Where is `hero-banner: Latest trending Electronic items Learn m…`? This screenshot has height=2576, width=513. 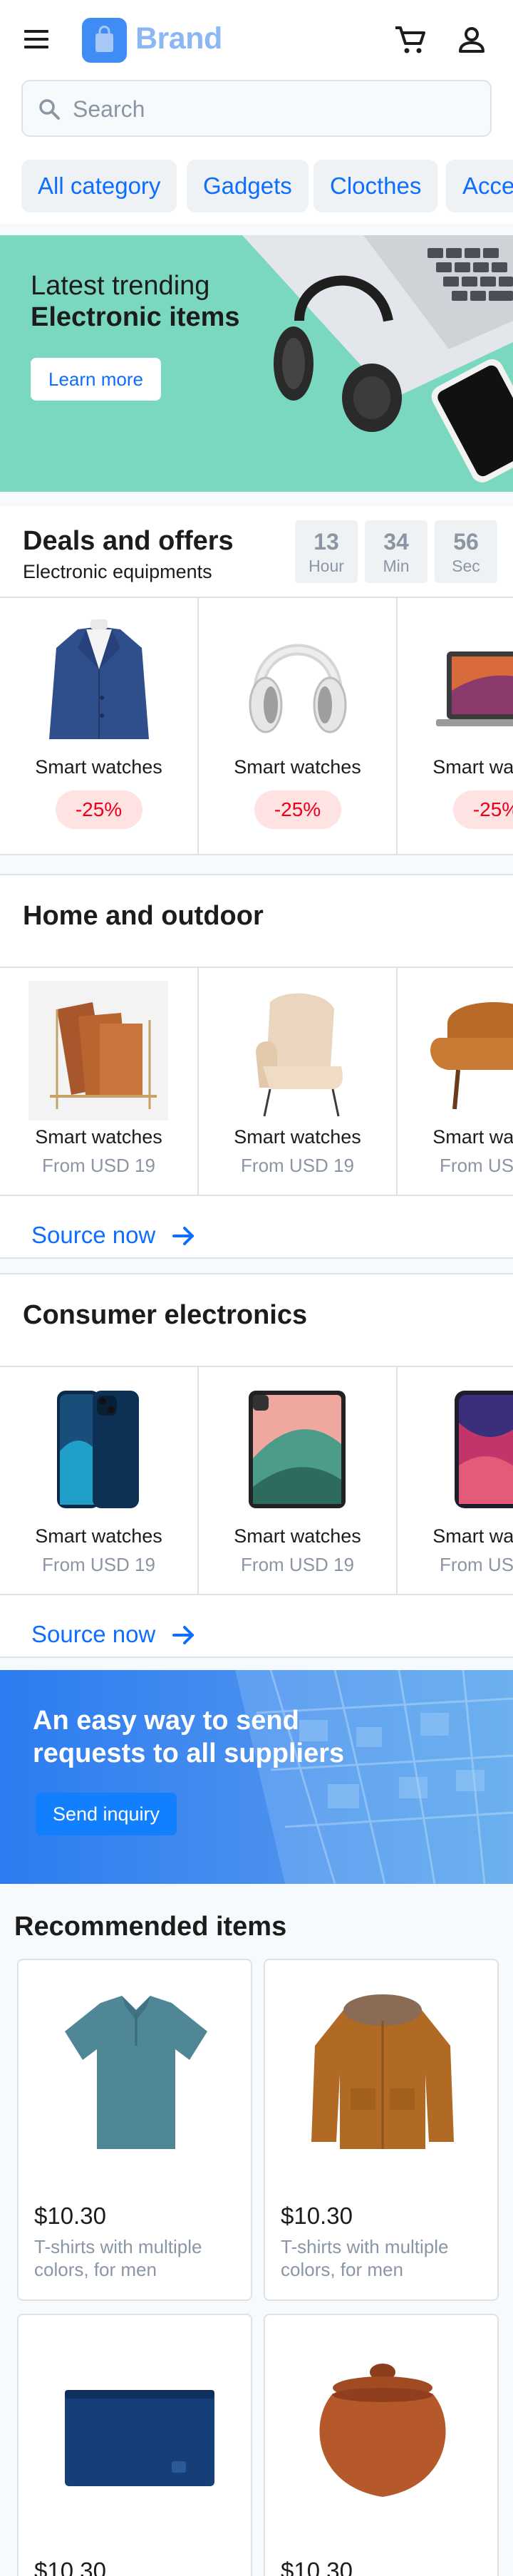
hero-banner: Latest trending Electronic items Learn m… is located at coordinates (256, 363).